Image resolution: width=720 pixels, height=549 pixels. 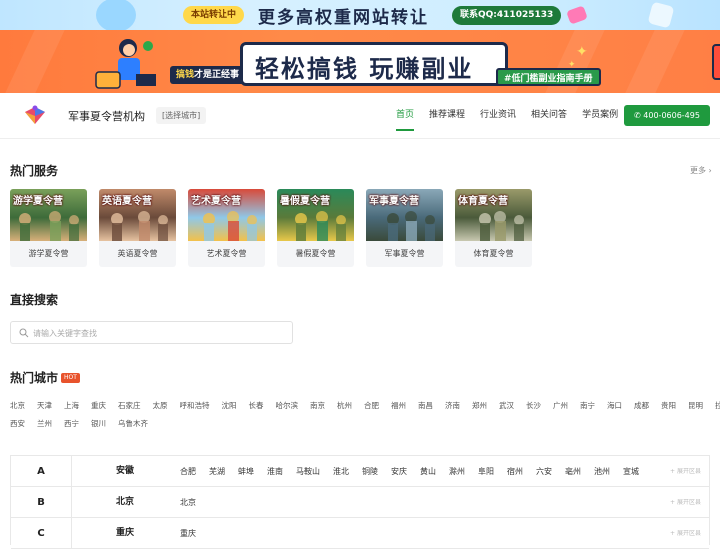 What do you see at coordinates (160, 409) in the screenshot?
I see `city-link: 太原` at bounding box center [160, 409].